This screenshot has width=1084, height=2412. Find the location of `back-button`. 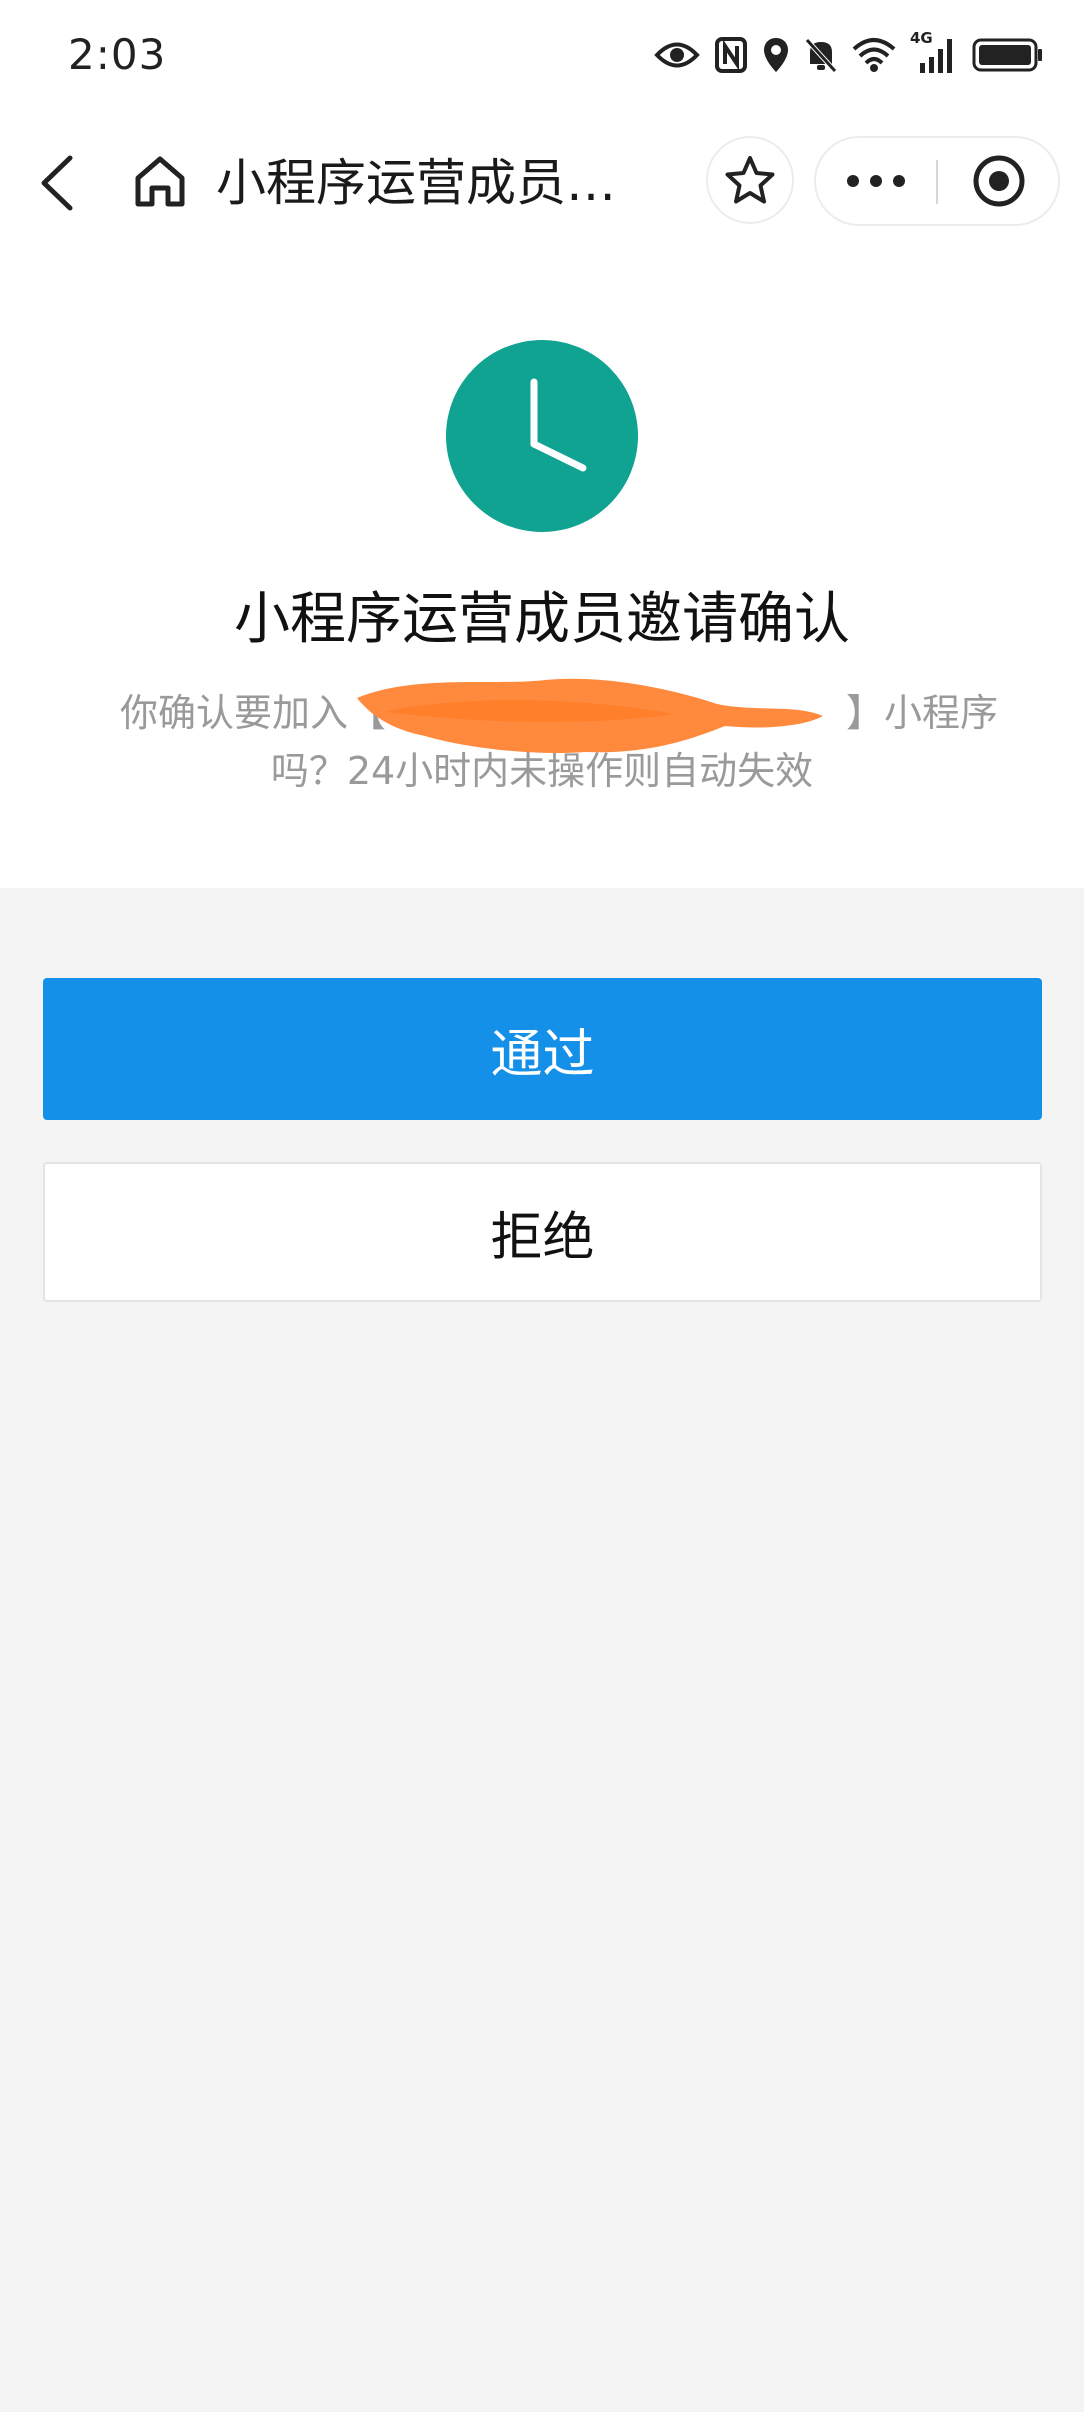

back-button is located at coordinates (60, 183).